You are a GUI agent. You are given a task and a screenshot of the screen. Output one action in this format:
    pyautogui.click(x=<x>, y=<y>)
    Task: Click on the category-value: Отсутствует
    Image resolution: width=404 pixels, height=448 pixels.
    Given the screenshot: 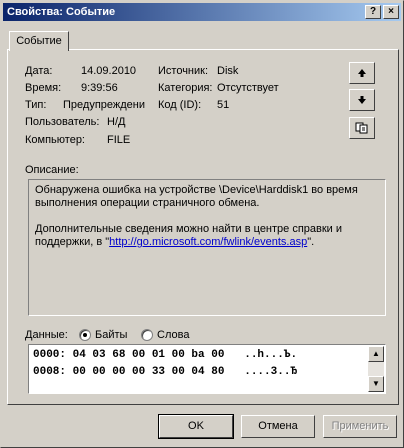 What is the action you would take?
    pyautogui.click(x=248, y=88)
    